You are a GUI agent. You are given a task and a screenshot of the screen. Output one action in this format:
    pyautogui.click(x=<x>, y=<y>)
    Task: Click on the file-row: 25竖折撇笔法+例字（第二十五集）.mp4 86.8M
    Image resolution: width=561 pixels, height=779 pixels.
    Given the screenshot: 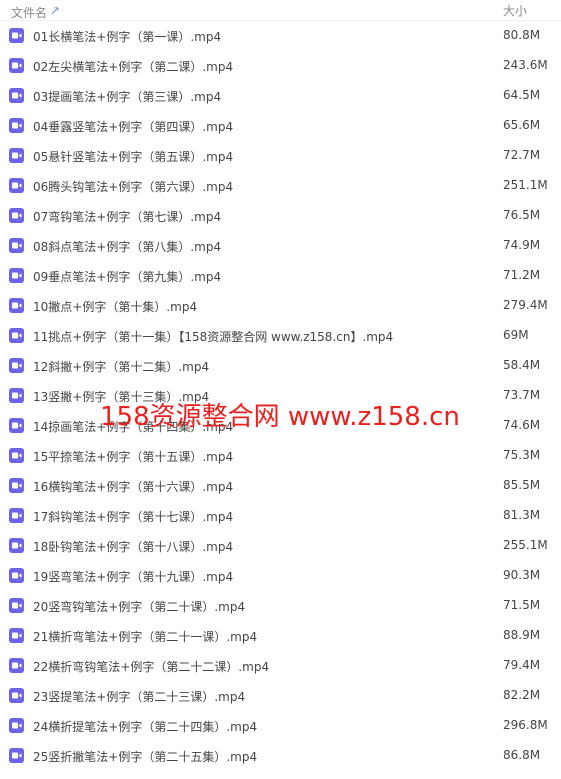 What is the action you would take?
    pyautogui.click(x=280, y=756)
    